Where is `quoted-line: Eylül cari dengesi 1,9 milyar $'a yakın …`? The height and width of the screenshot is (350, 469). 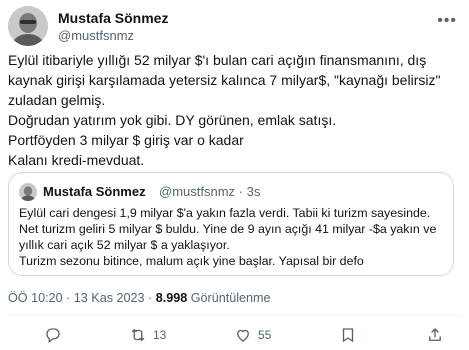 quoted-line: Eylül cari dengesi 1,9 milyar $'a yakın … is located at coordinates (228, 229).